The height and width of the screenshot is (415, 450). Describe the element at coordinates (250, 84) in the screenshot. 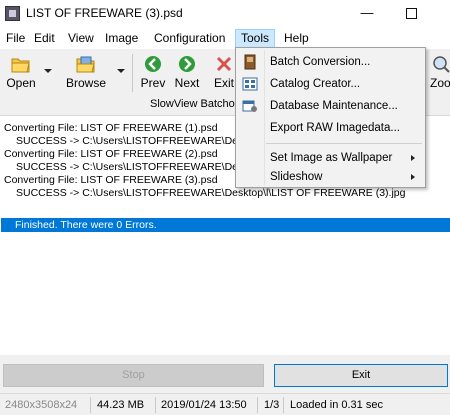

I see `catalog-creator-icon` at that location.